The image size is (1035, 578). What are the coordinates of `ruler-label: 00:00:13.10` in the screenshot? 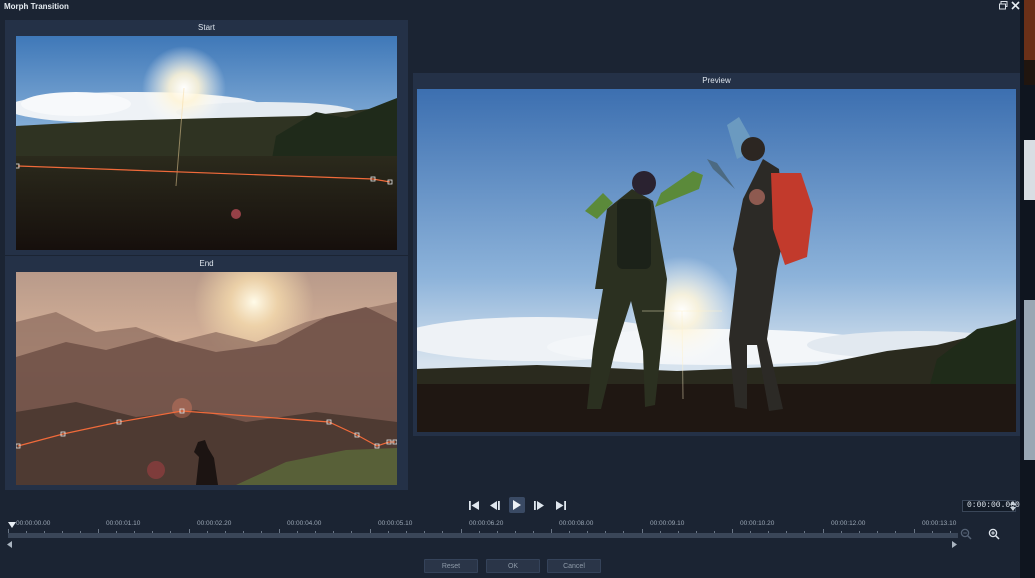 It's located at (939, 523).